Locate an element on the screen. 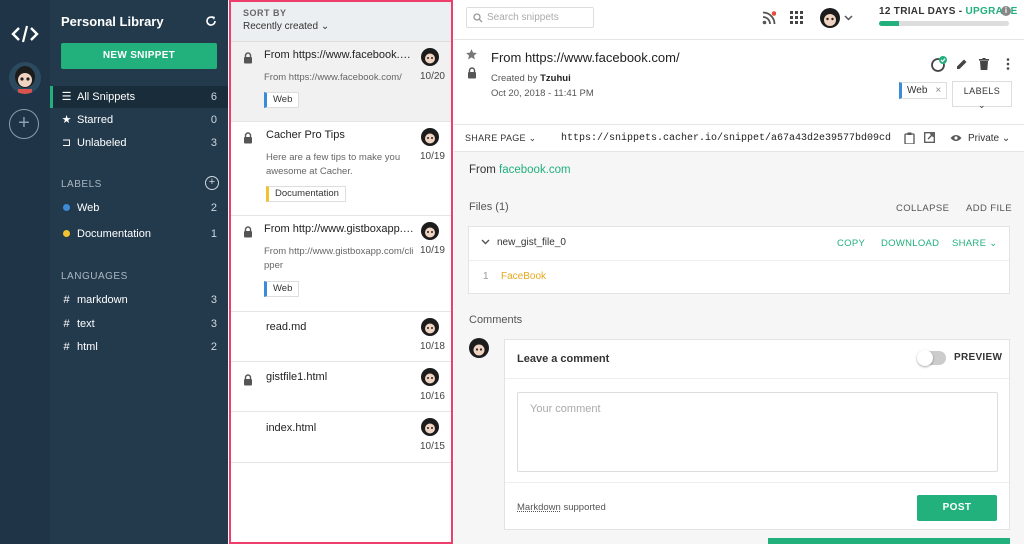 This screenshot has height=544, width=1024. search-input: Search snippets is located at coordinates (530, 17).